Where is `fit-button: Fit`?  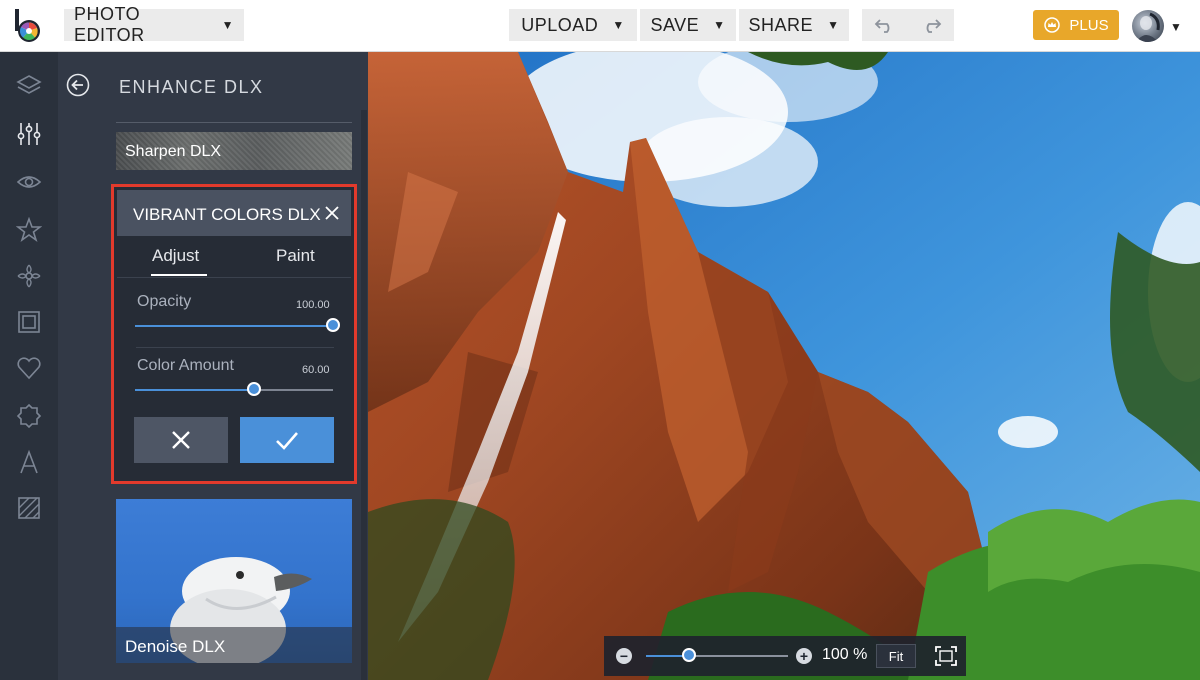
fit-button: Fit is located at coordinates (896, 656).